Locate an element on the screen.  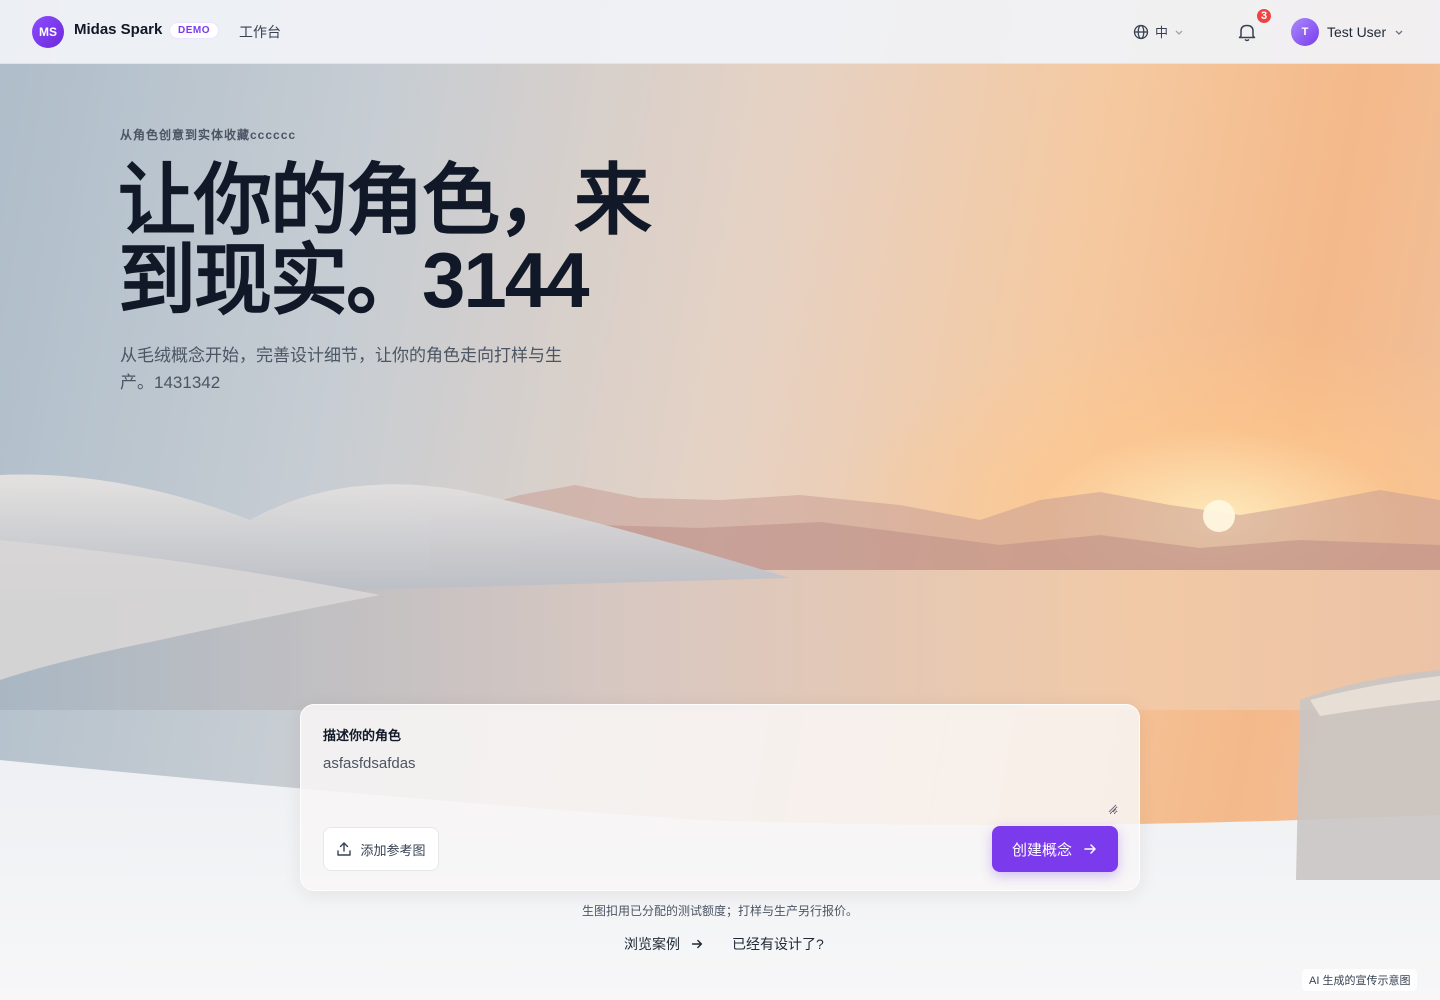
have-design-link: 已经有设计了? is located at coordinates (778, 944).